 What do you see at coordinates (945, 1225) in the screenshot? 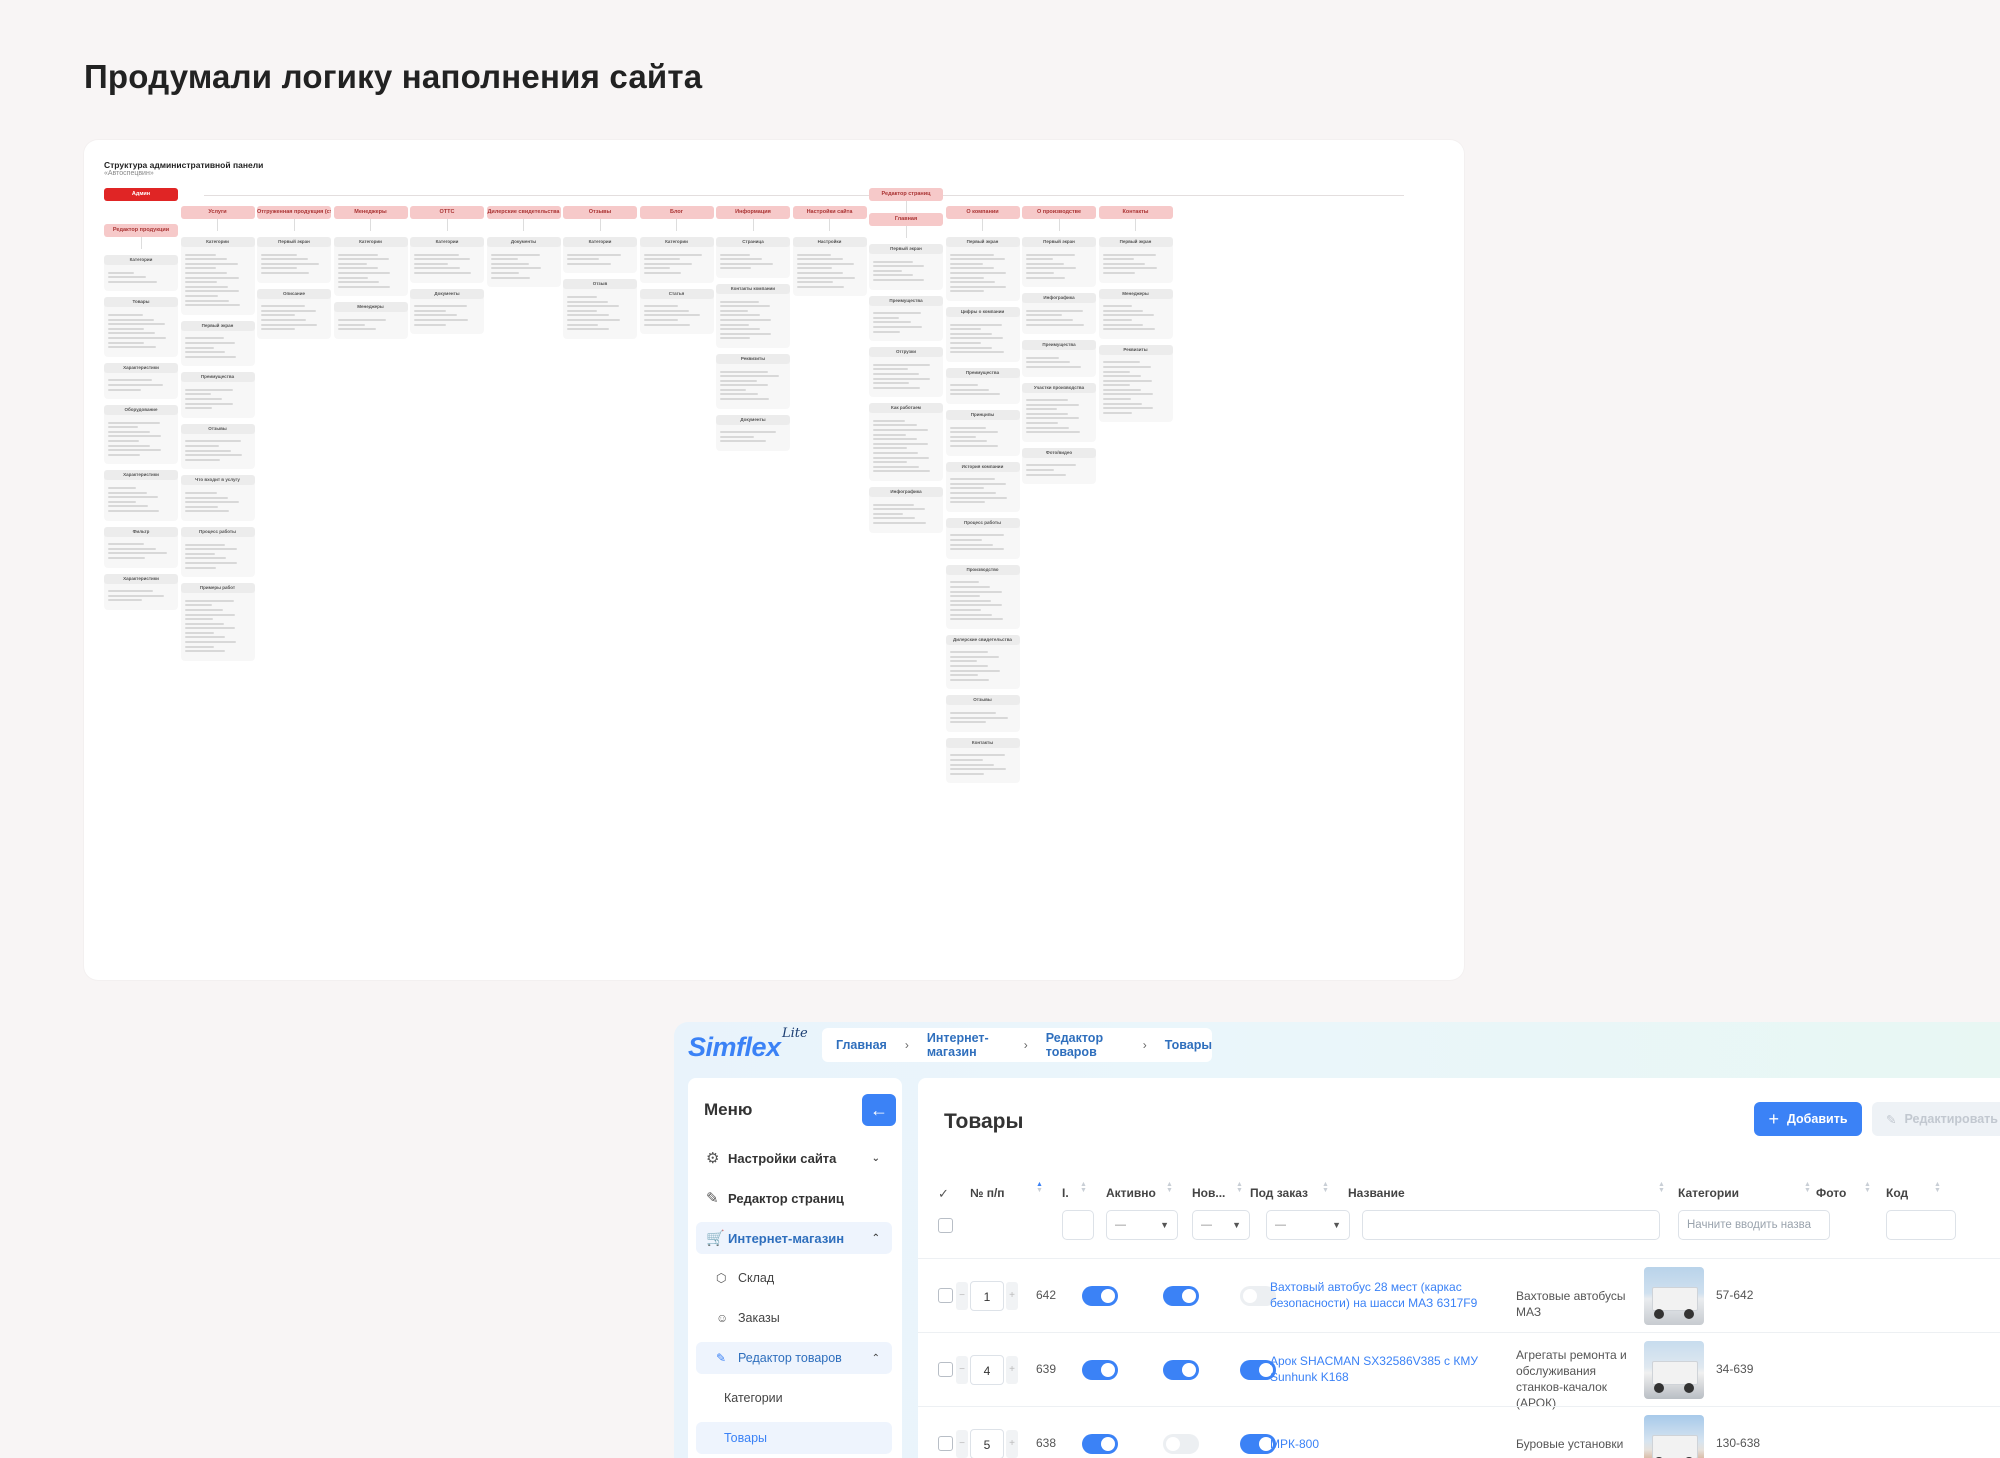
I see `select-all-checkbox` at bounding box center [945, 1225].